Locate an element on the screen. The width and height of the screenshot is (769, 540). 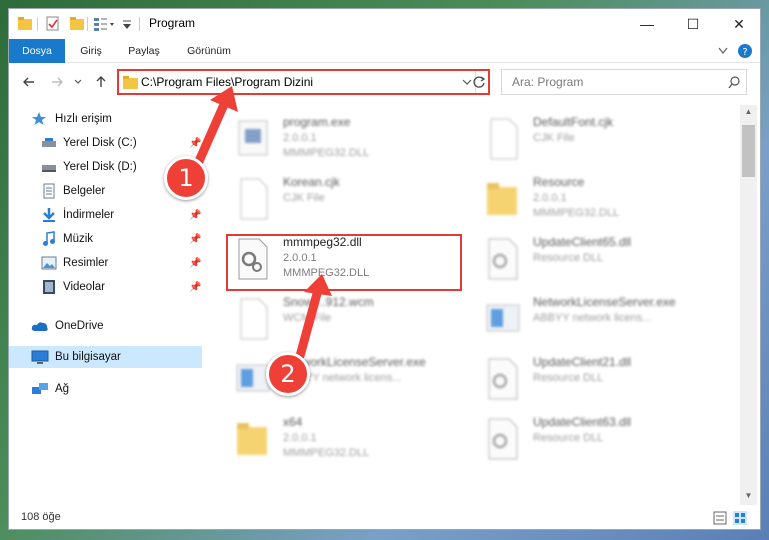
annotation-layer is located at coordinates (261, 223).